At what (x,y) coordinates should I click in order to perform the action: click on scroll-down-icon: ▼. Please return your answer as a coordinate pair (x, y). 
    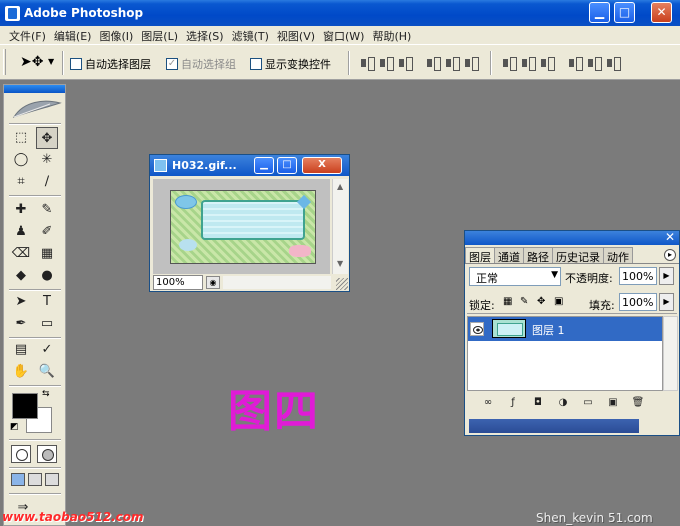
    Looking at the image, I should click on (340, 263).